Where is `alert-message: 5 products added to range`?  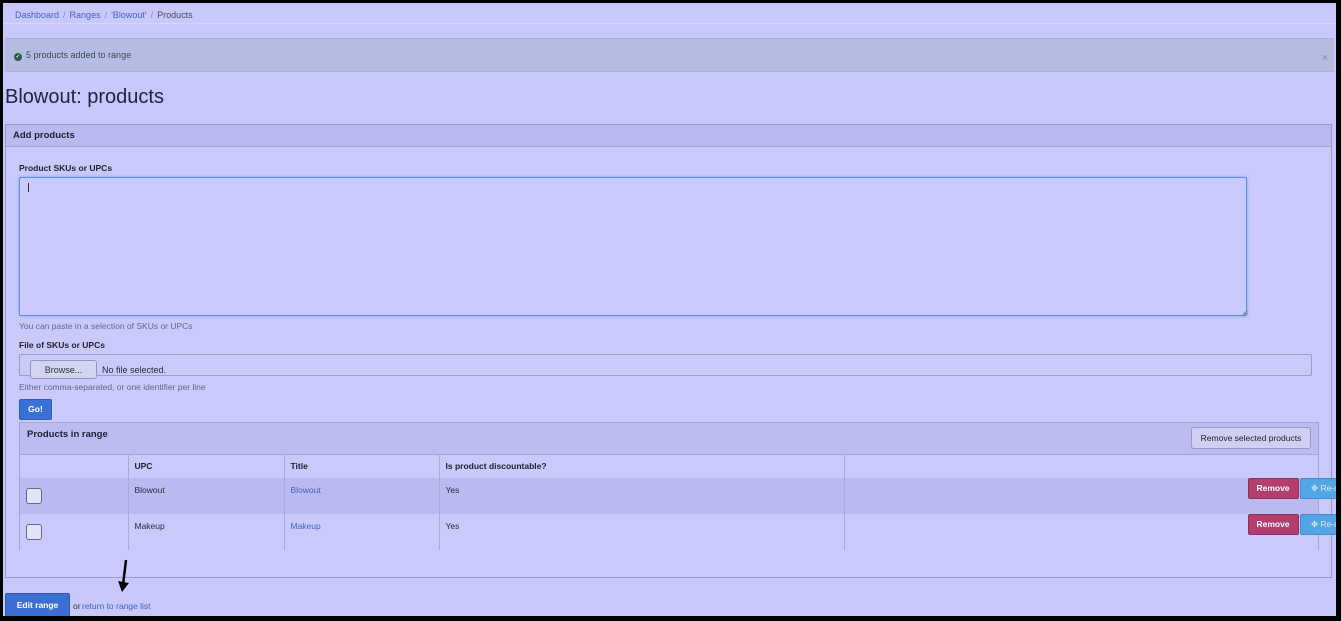
alert-message: 5 products added to range is located at coordinates (79, 55).